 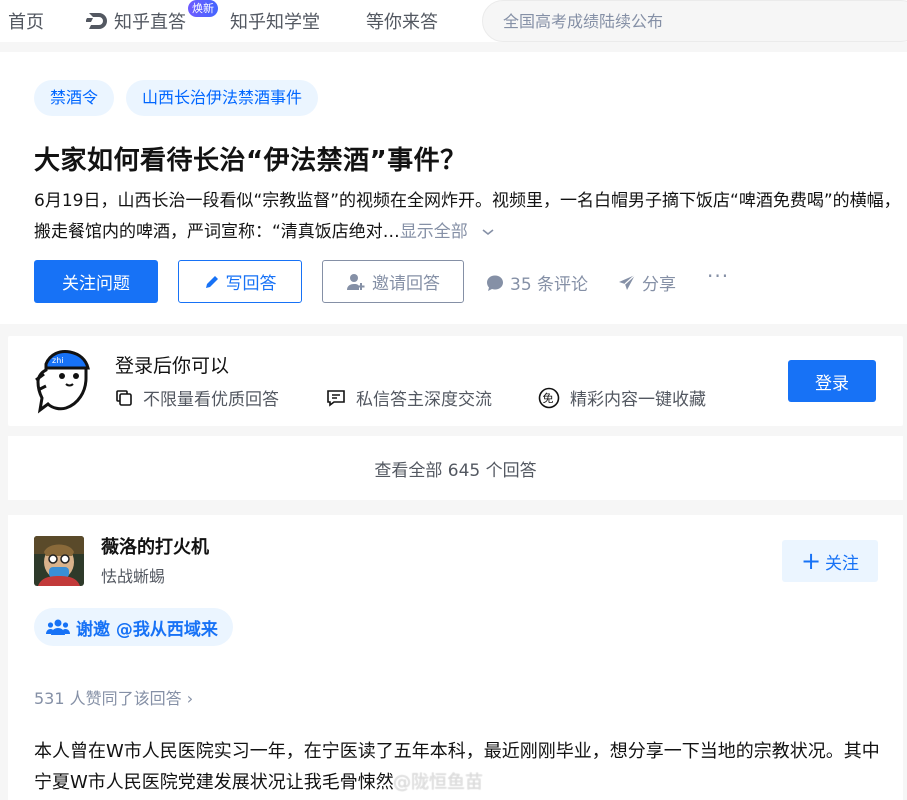 I want to click on feature-unlimited-answers: 不限量看优质回答, so click(x=197, y=397).